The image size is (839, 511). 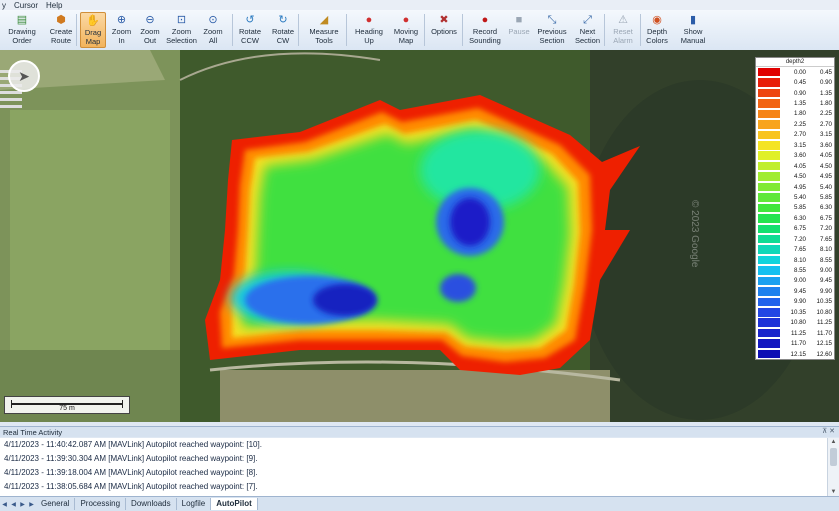 What do you see at coordinates (485, 30) in the screenshot?
I see `ribbon-button-record-sounding: ● Record Sounding` at bounding box center [485, 30].